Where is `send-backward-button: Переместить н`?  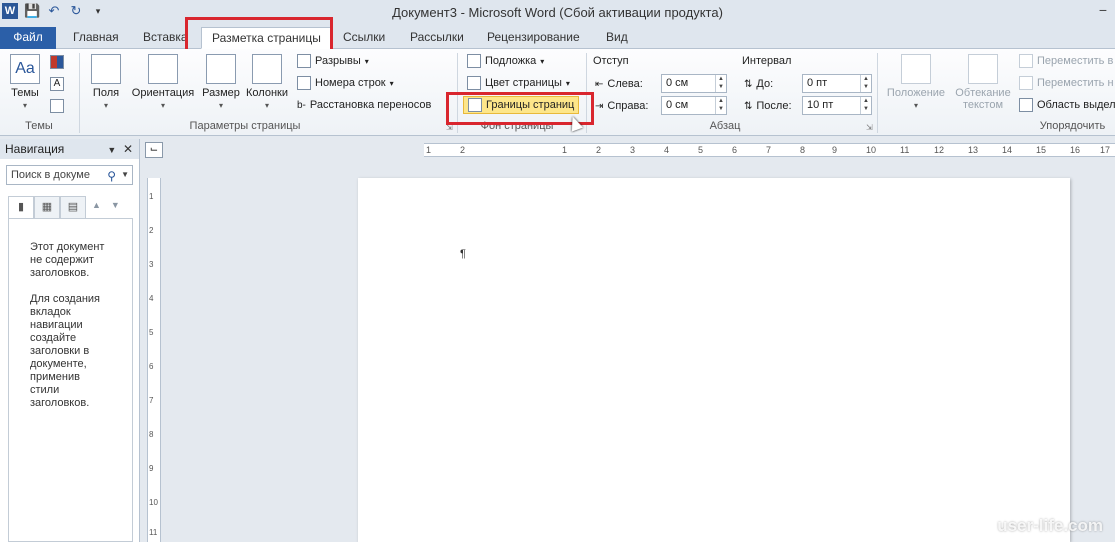 send-backward-button: Переместить н is located at coordinates (1066, 83).